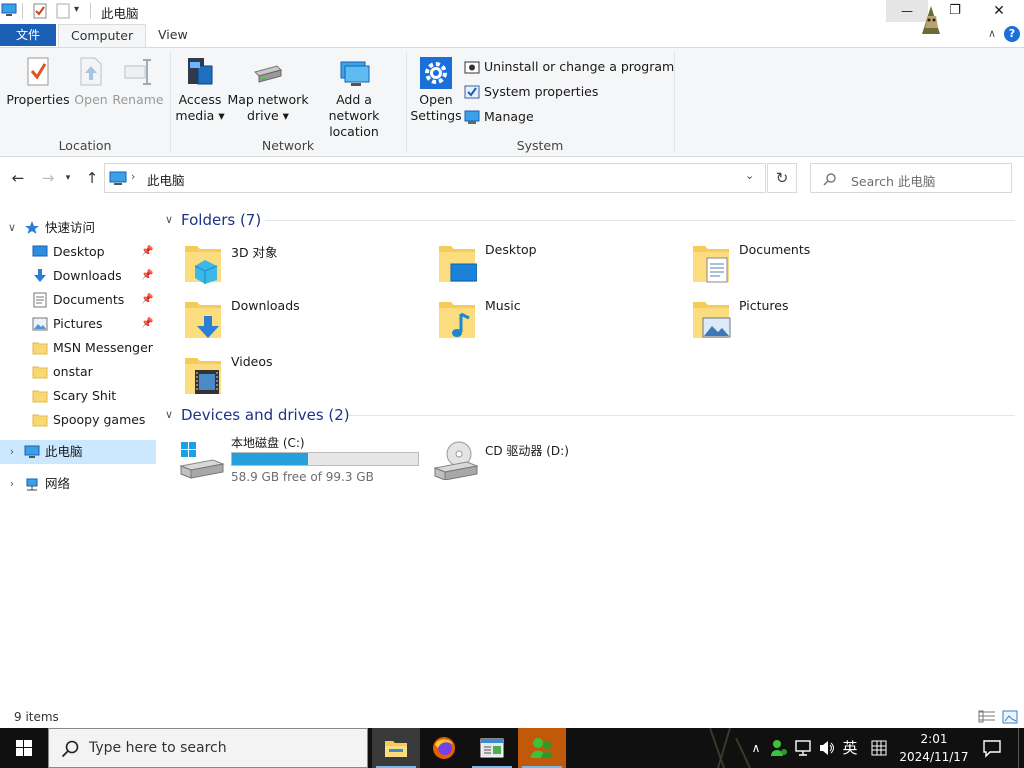 The image size is (1024, 768). What do you see at coordinates (102, 36) in the screenshot?
I see `tab-computer: Computer` at bounding box center [102, 36].